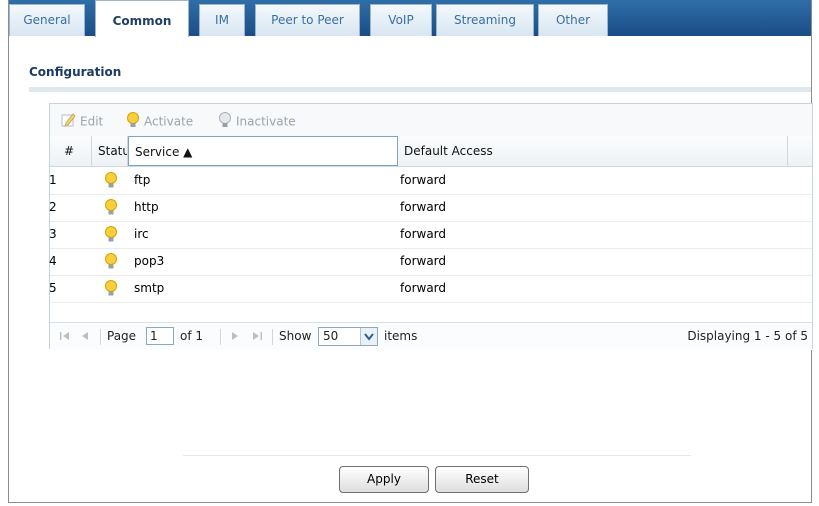  I want to click on col-header-default-access: Default Access, so click(593, 151).